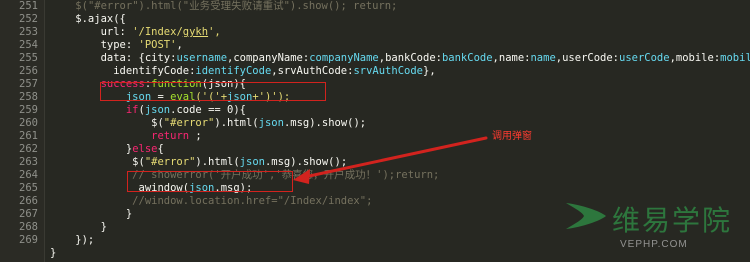 This screenshot has height=262, width=750. What do you see at coordinates (653, 244) in the screenshot?
I see `watermark-en: VEPHP.COM` at bounding box center [653, 244].